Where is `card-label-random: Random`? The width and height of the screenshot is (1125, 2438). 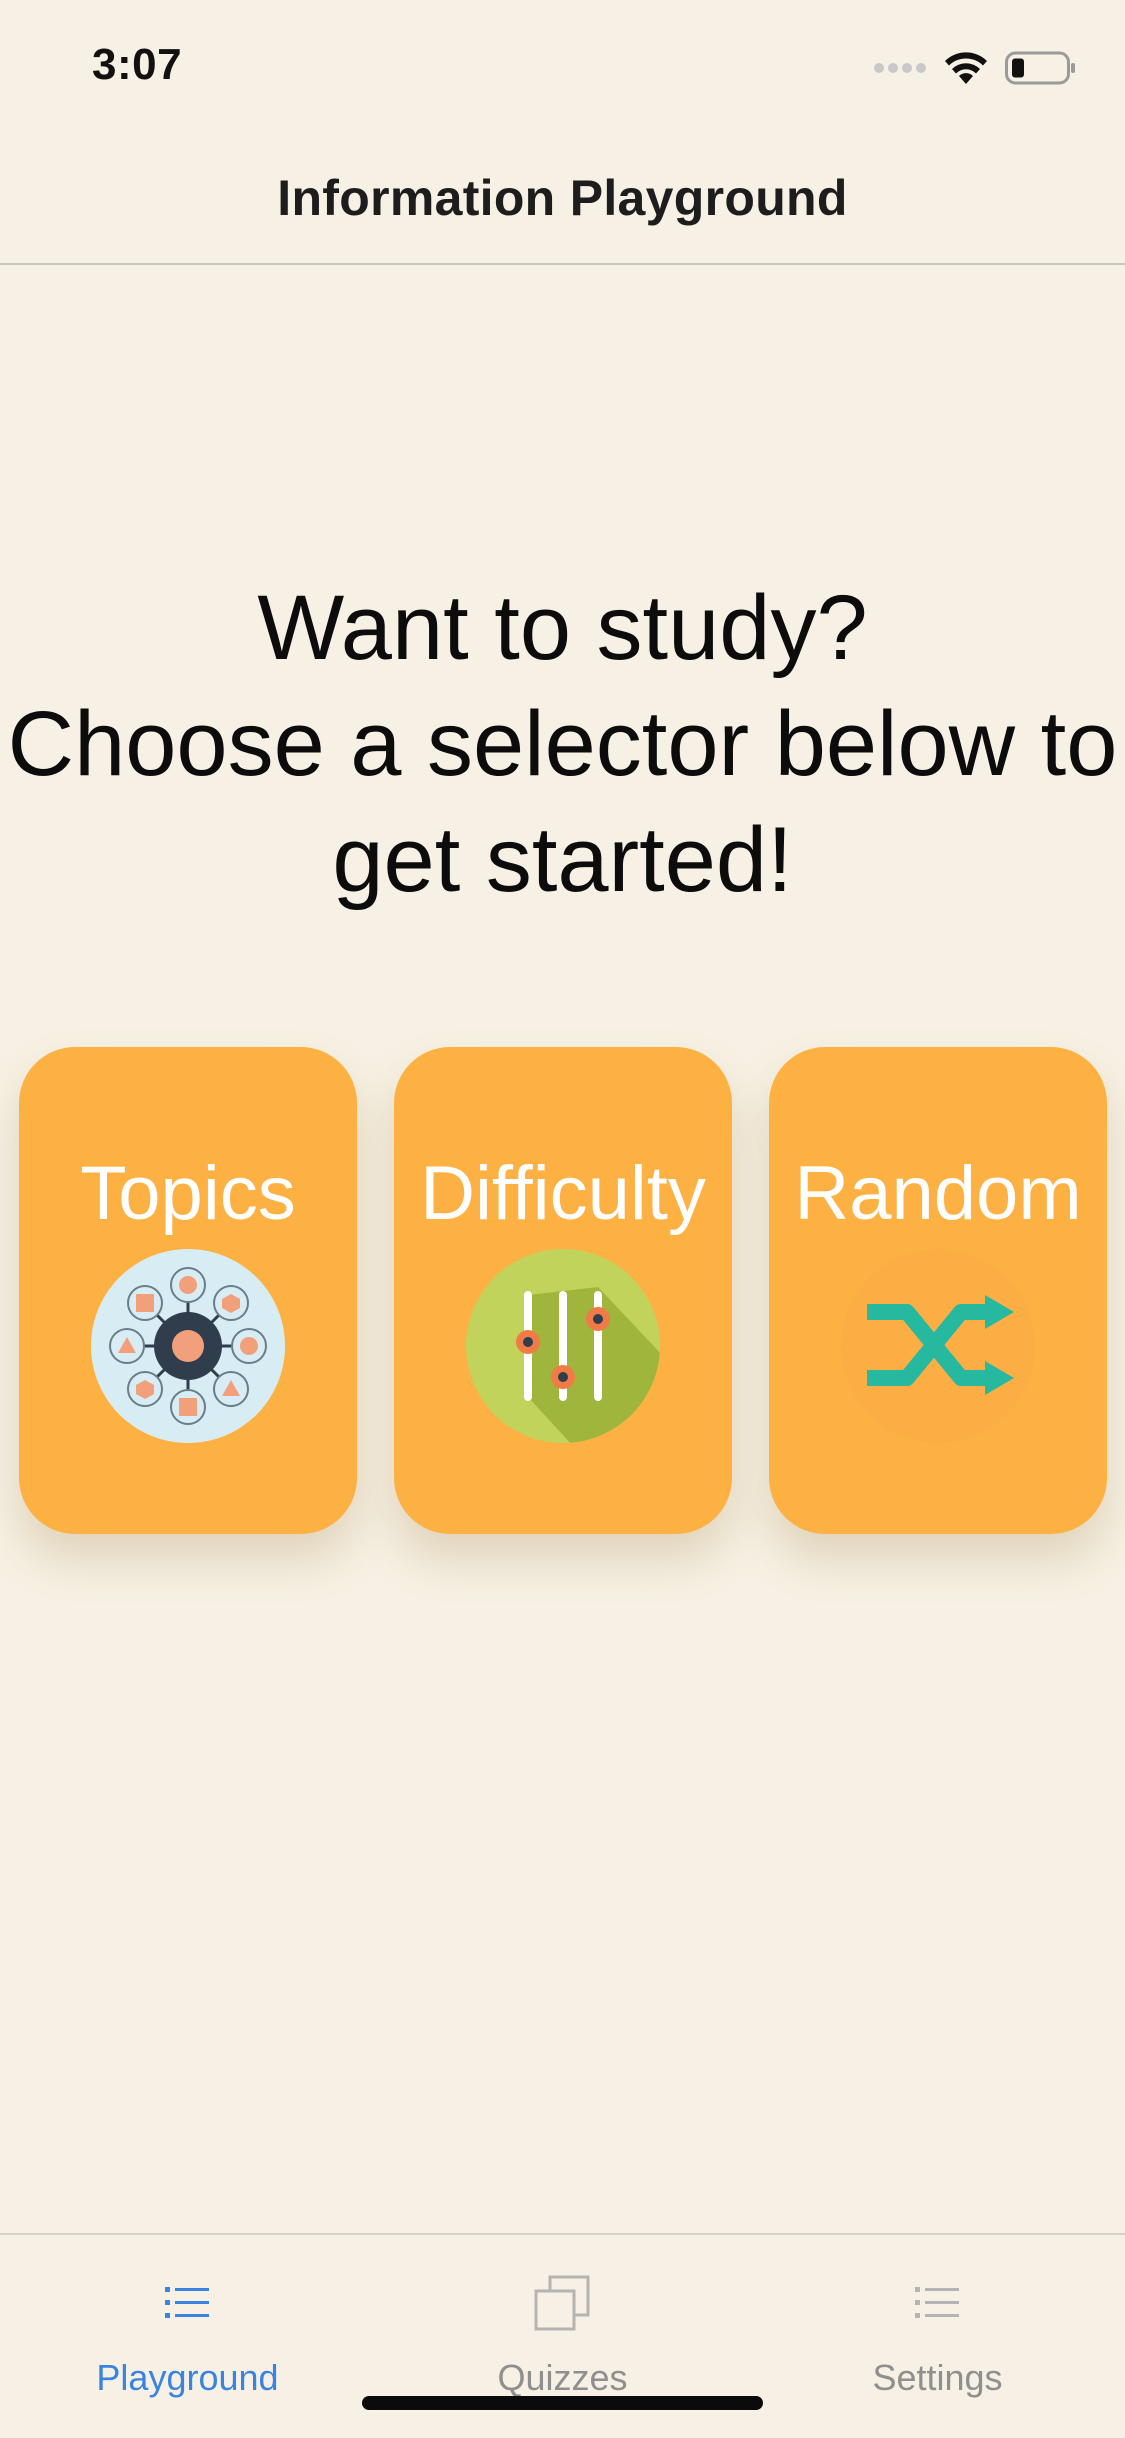
card-label-random: Random is located at coordinates (938, 1193).